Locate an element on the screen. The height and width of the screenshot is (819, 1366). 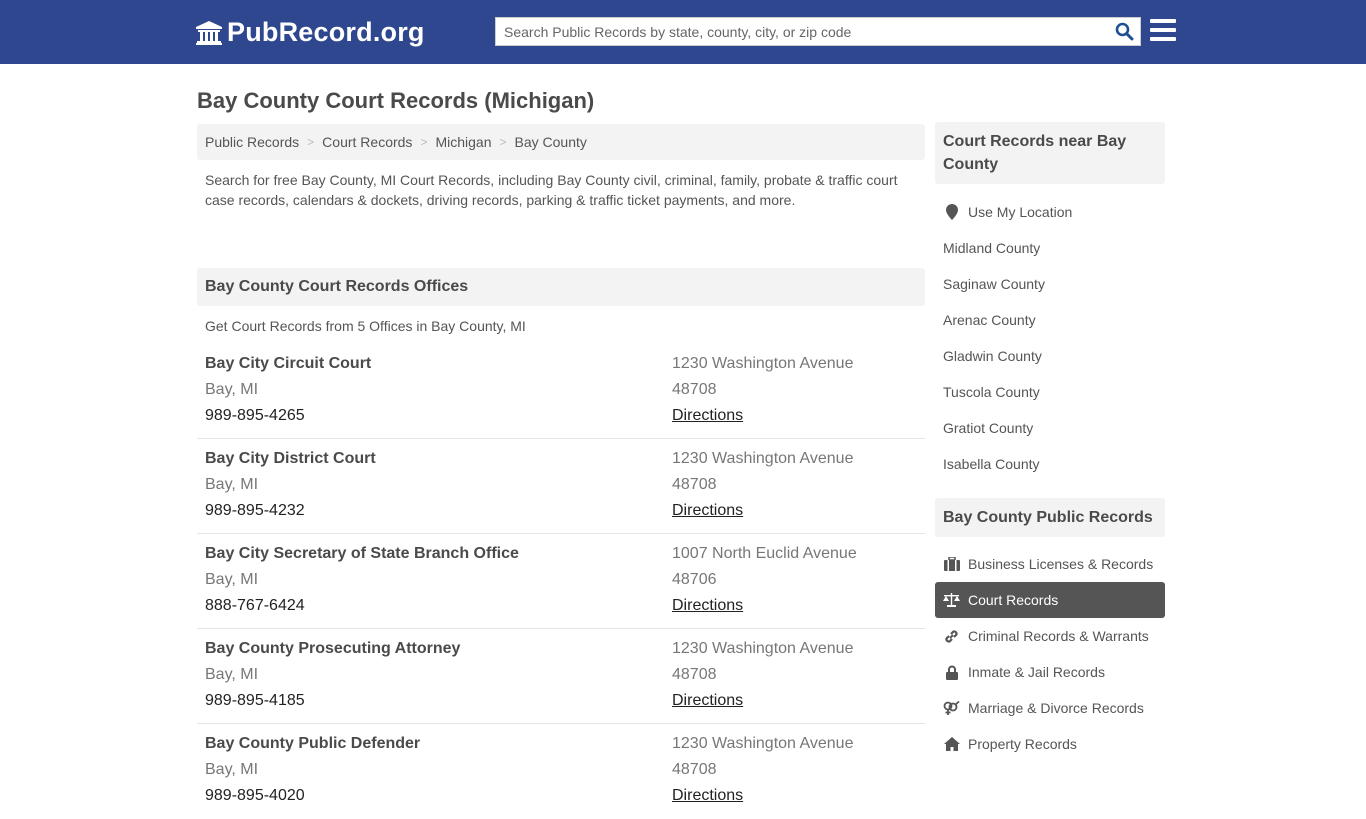
office-phone: 989-895-4232 is located at coordinates (438, 511).